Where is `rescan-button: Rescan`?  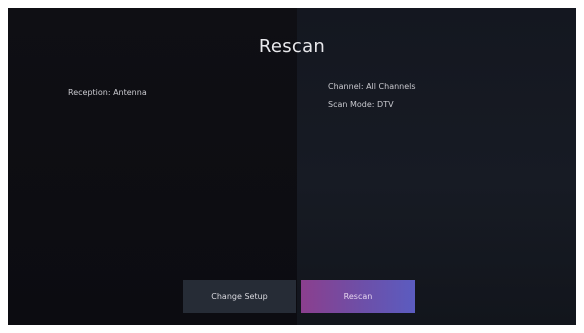
rescan-button: Rescan is located at coordinates (358, 296).